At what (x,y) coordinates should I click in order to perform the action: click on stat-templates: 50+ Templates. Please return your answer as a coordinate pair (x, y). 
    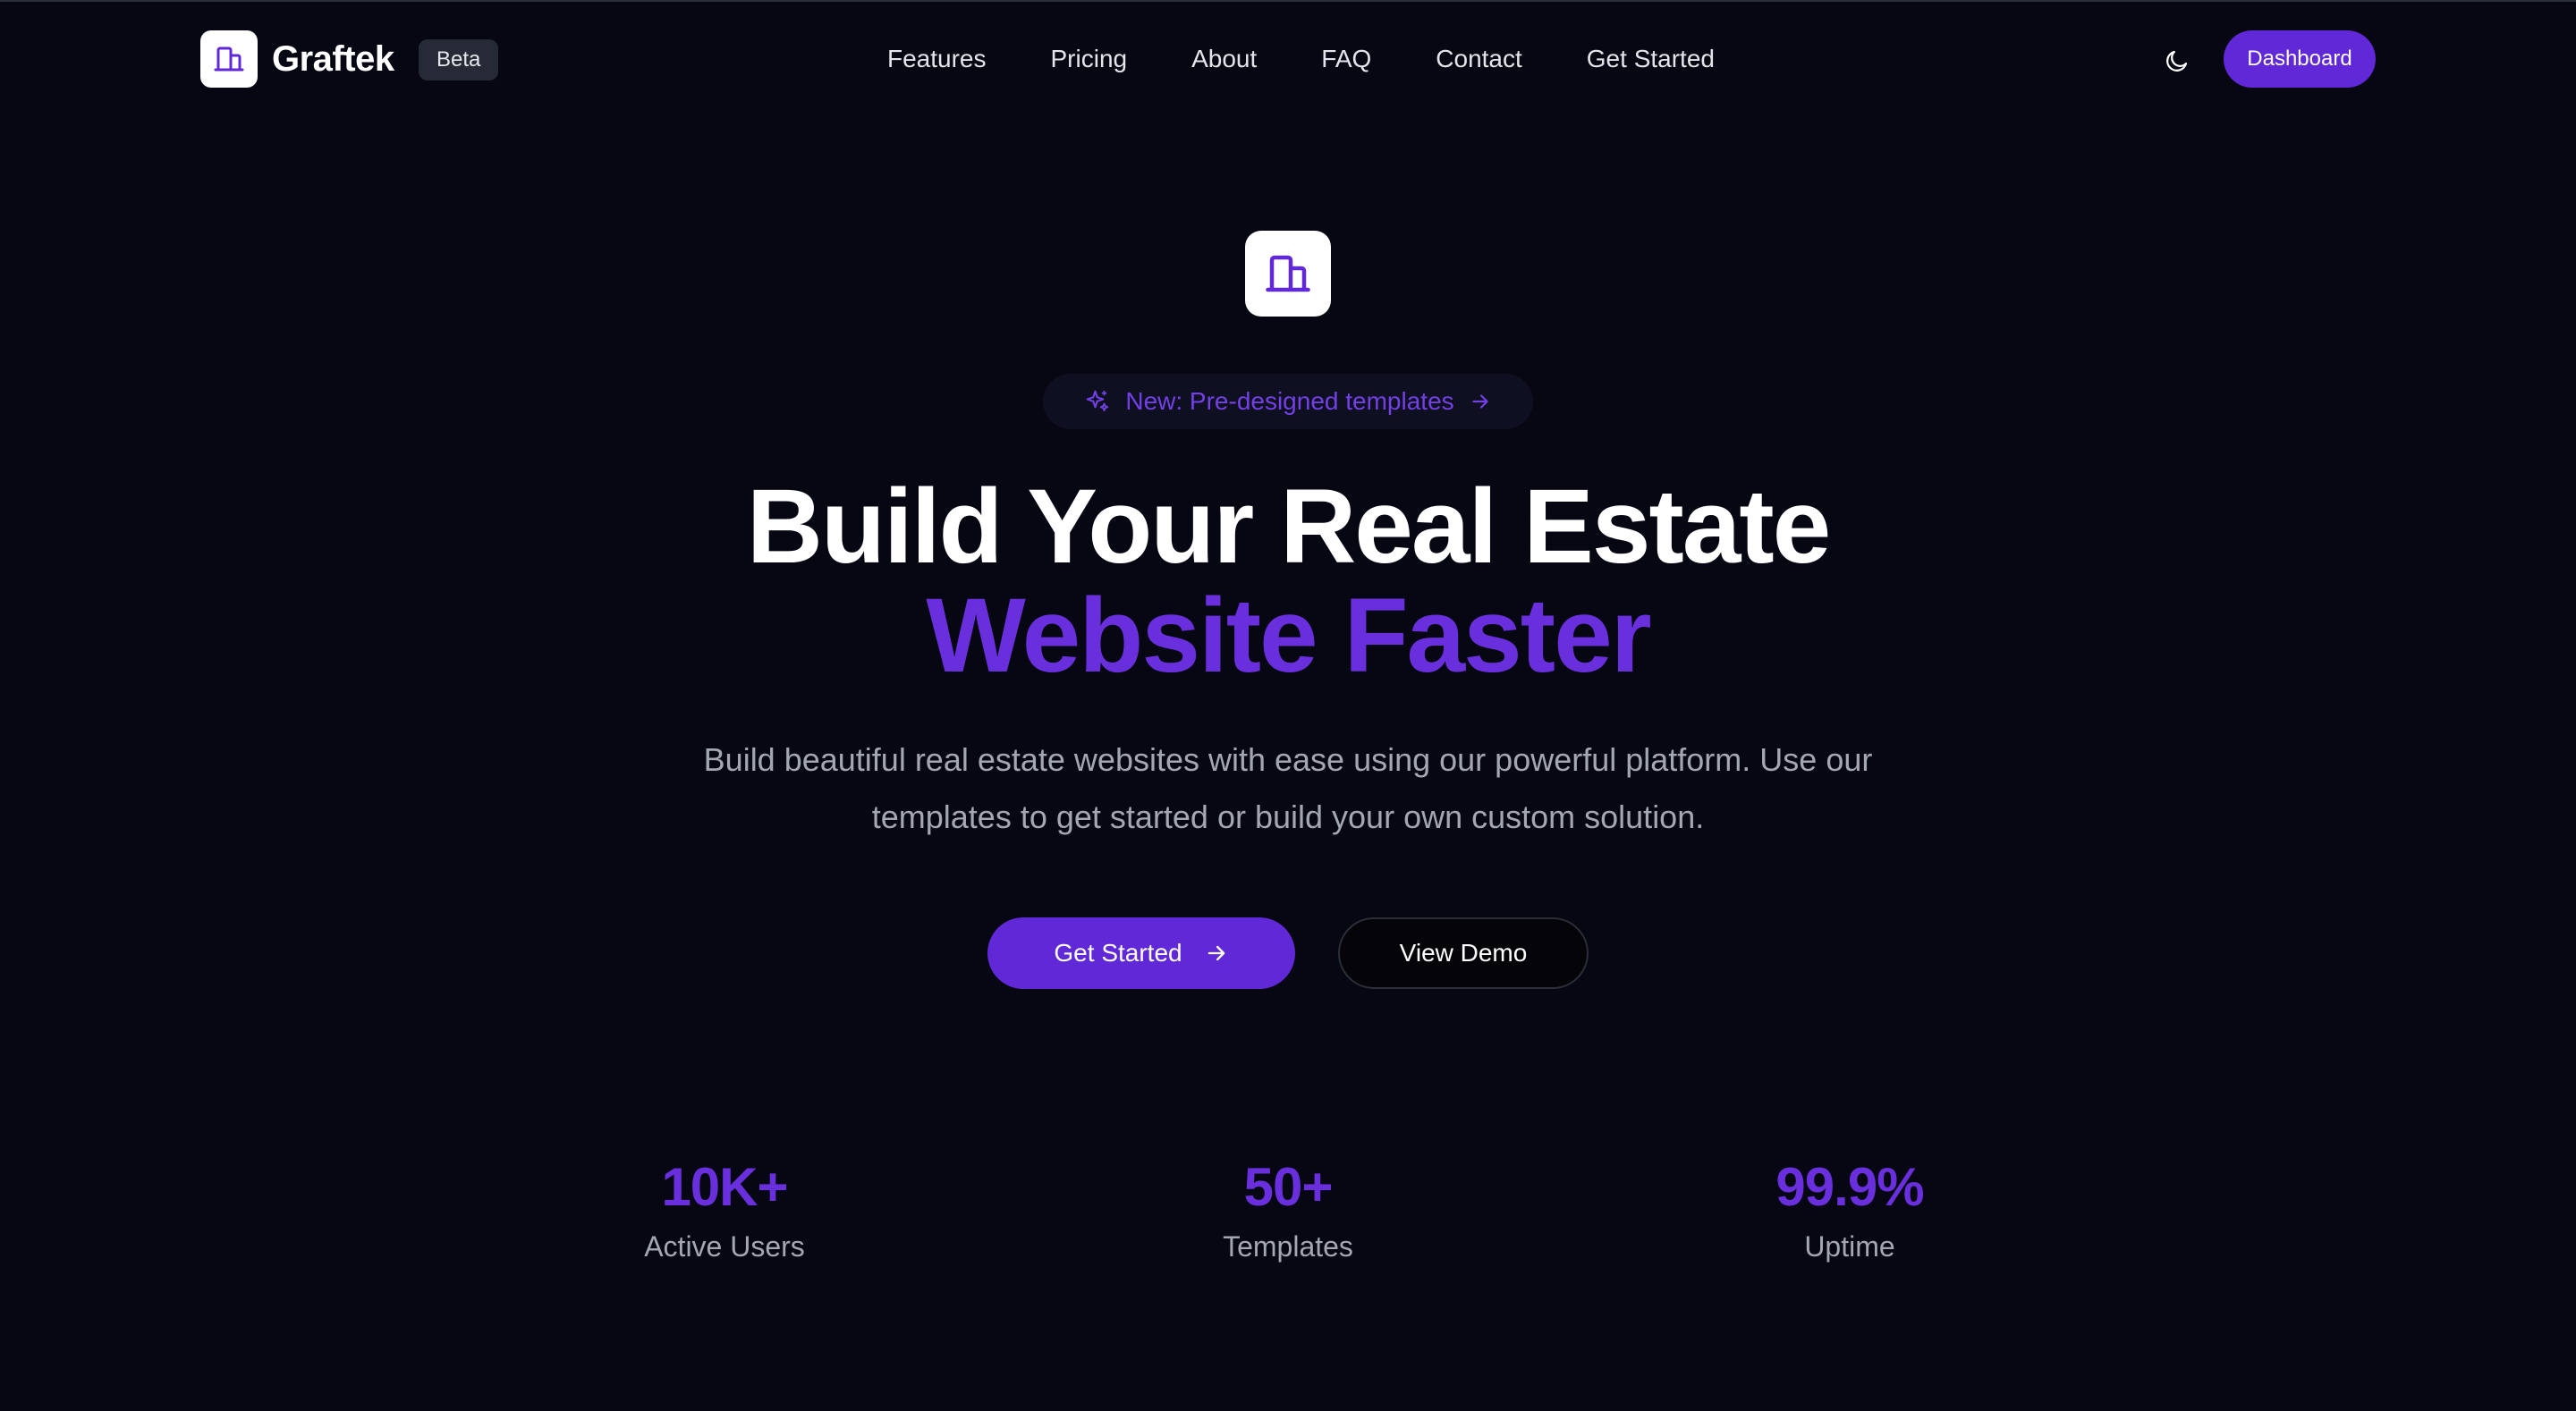
    Looking at the image, I should click on (1288, 1210).